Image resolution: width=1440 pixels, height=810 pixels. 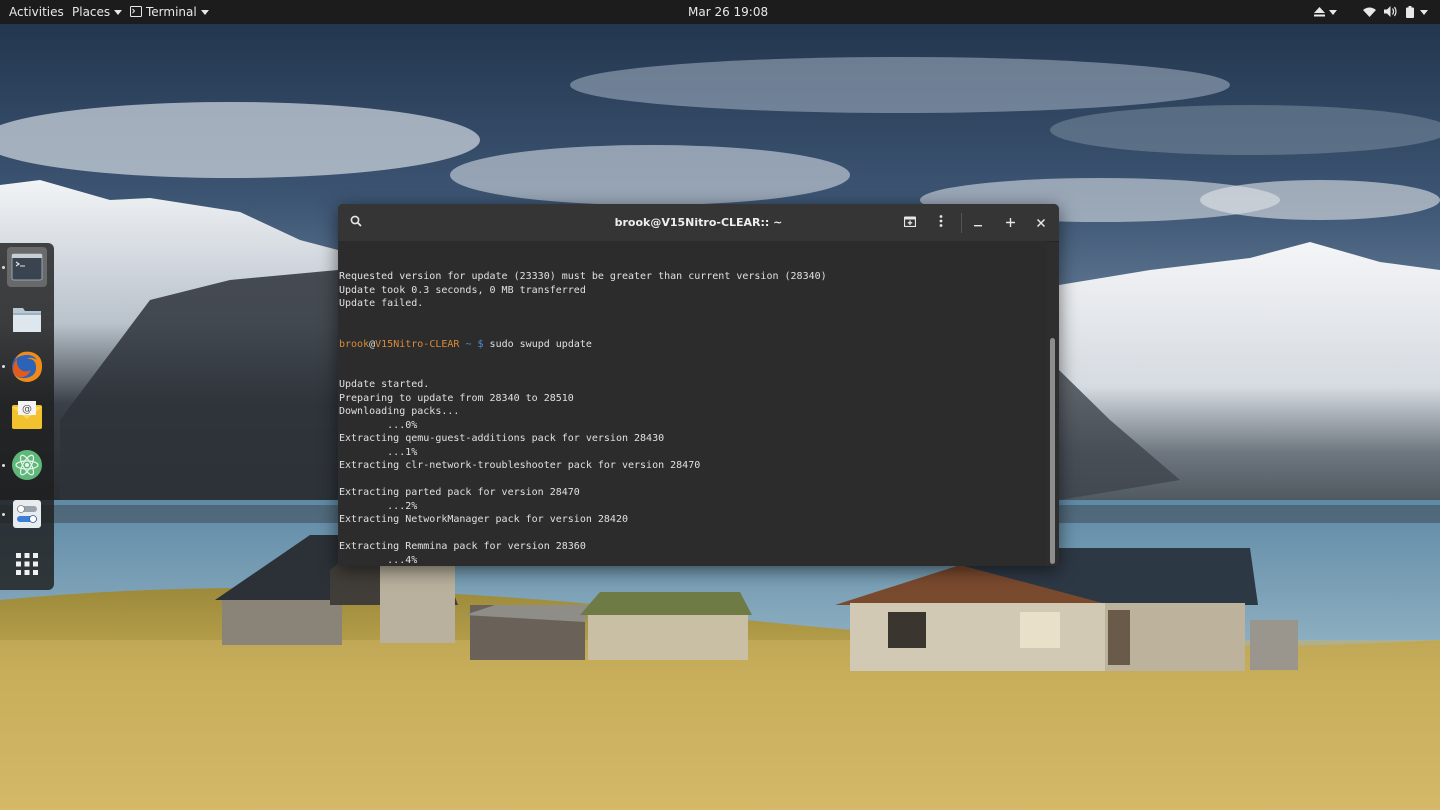 I want to click on clock: Mar 26 19:08, so click(x=728, y=12).